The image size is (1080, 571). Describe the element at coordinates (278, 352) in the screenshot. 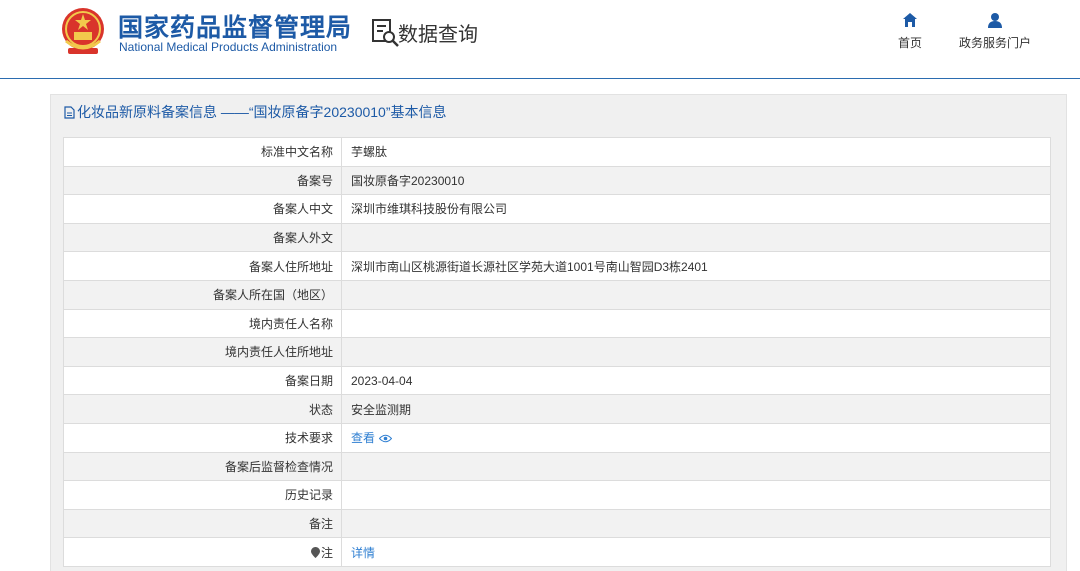

I see `field-label-text: 境内责任人住所地址` at that location.